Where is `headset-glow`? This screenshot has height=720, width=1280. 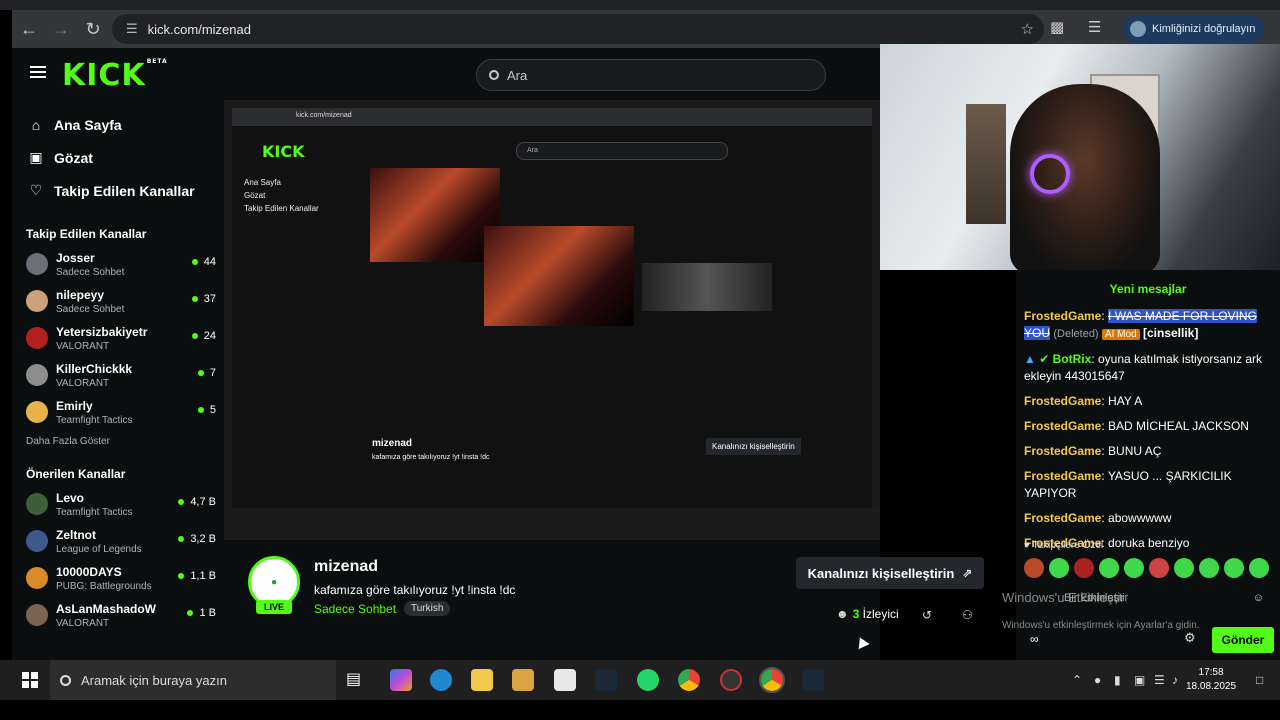
headset-glow is located at coordinates (1050, 174).